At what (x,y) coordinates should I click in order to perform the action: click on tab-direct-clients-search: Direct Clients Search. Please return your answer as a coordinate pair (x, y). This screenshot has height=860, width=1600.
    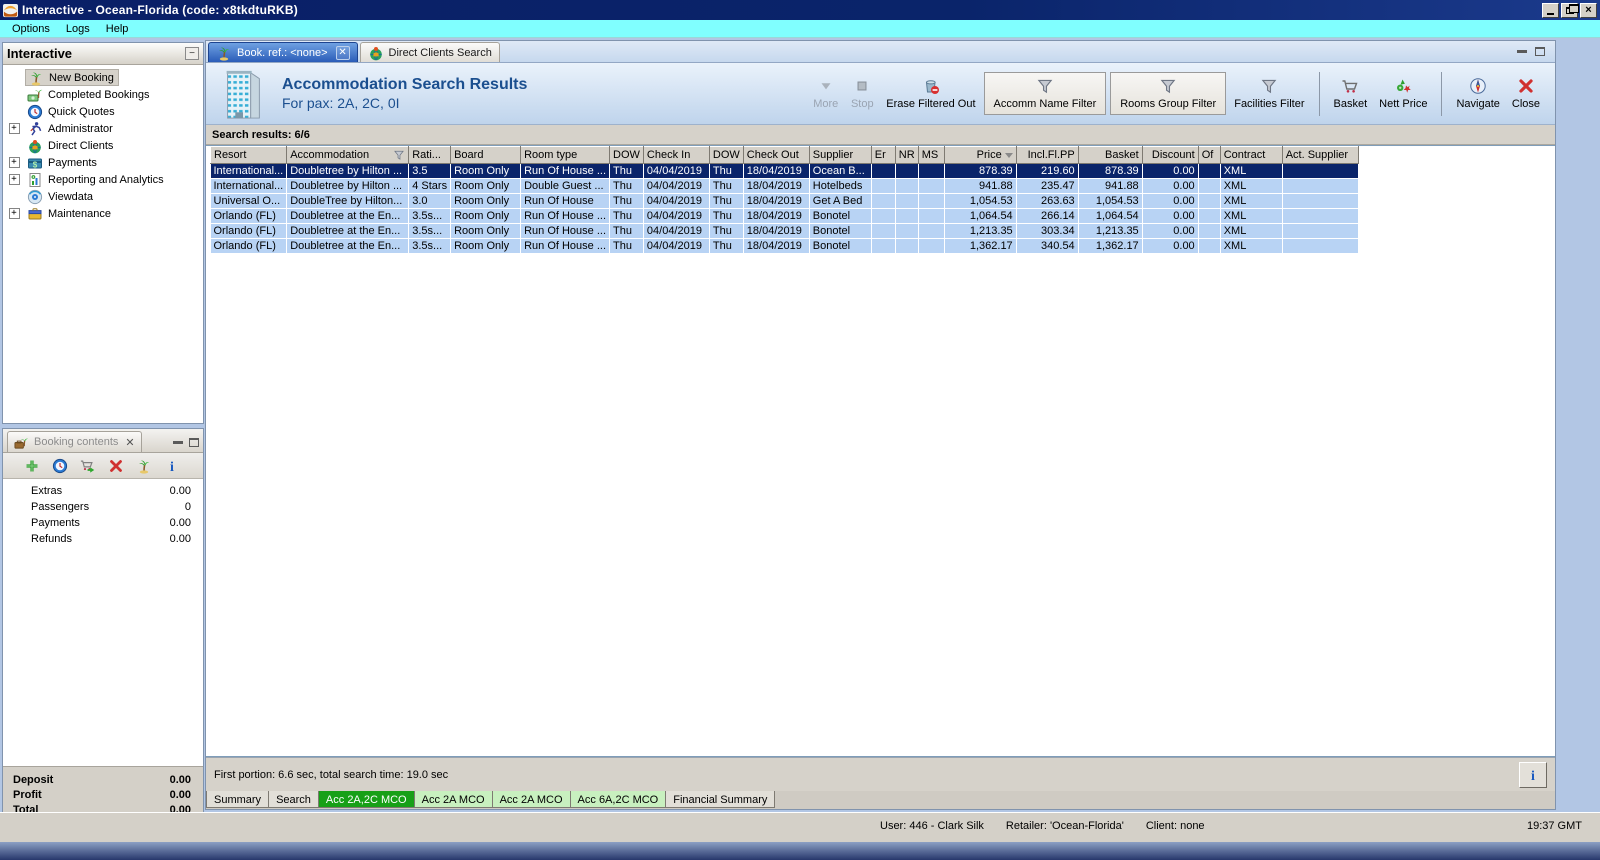
    Looking at the image, I should click on (429, 52).